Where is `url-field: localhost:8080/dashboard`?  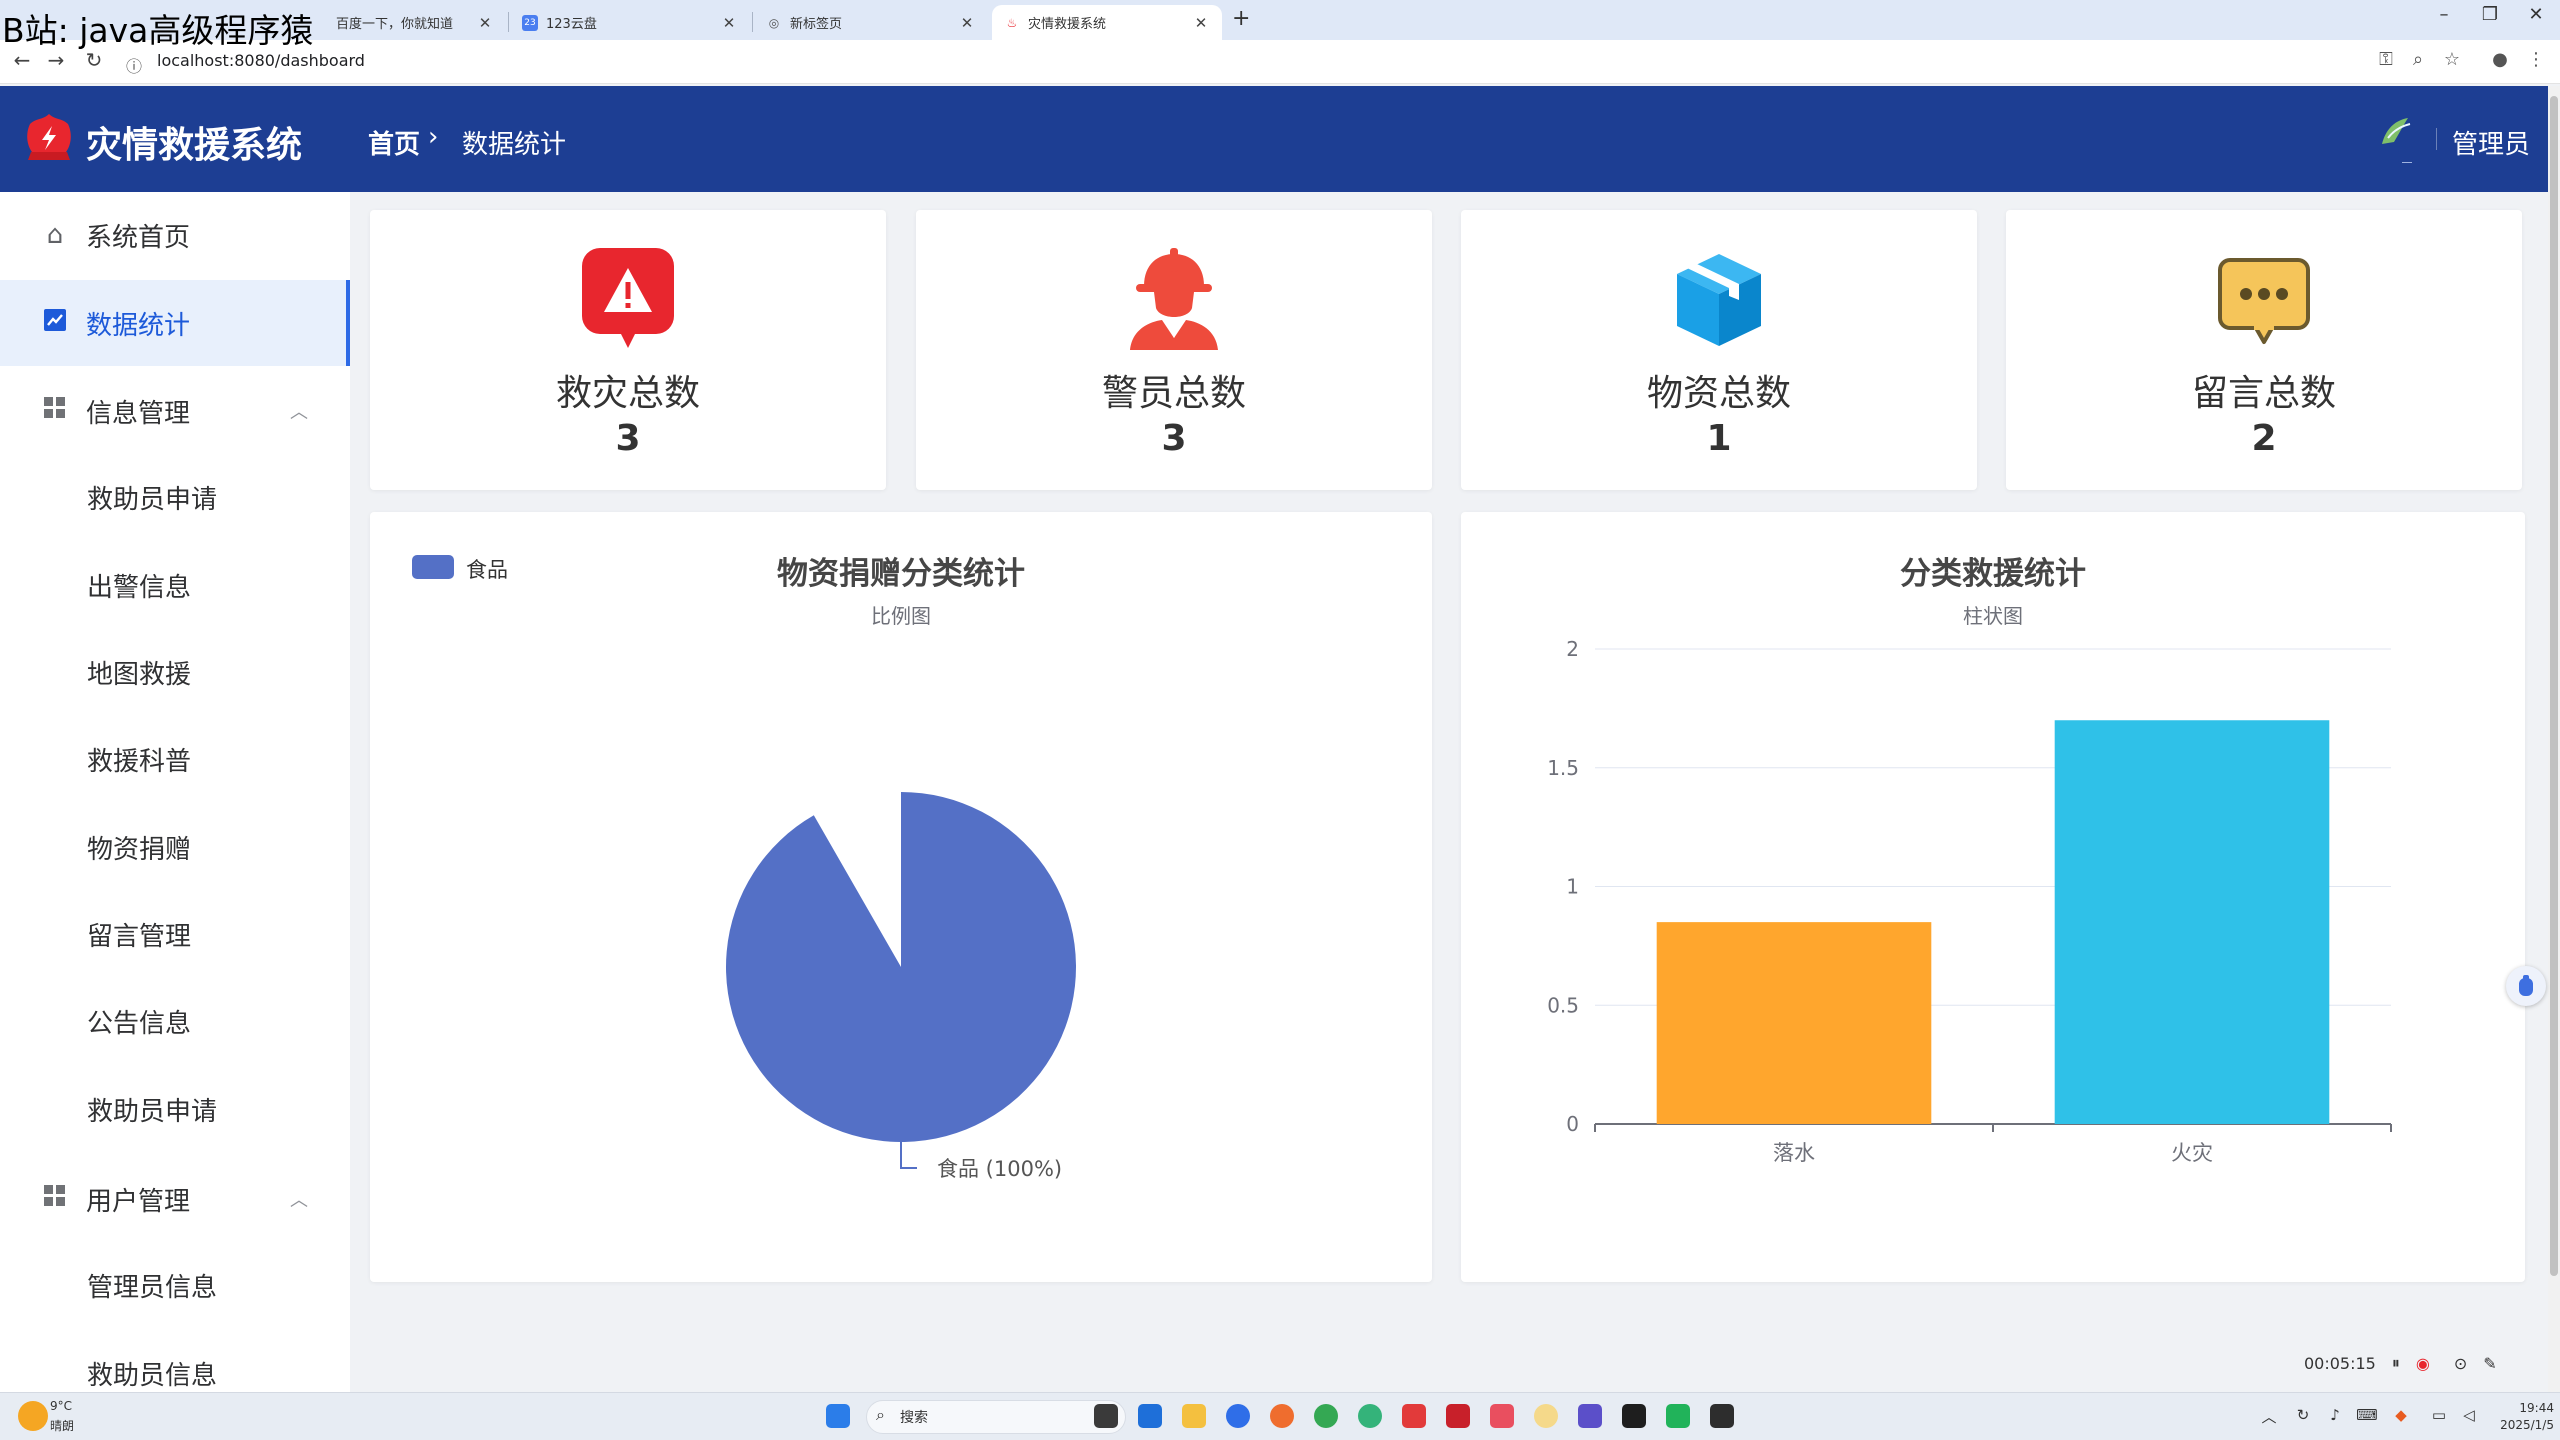
url-field: localhost:8080/dashboard is located at coordinates (261, 60).